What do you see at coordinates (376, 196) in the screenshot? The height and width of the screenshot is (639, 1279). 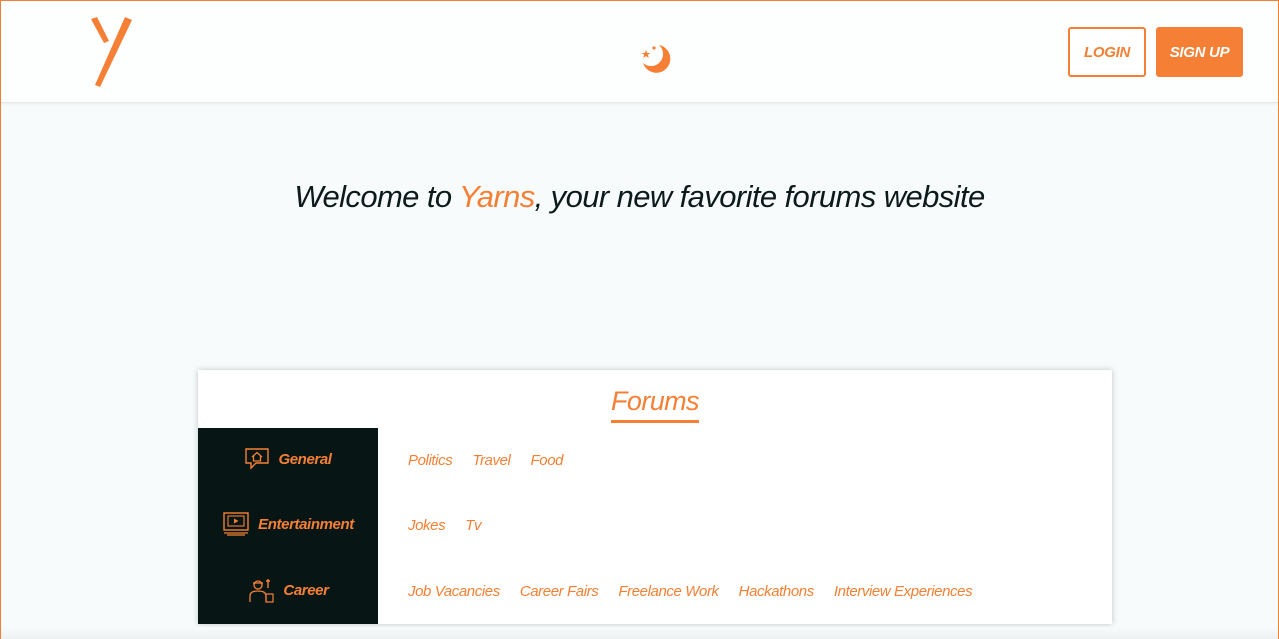 I see `welcome-prefix: Welcome to` at bounding box center [376, 196].